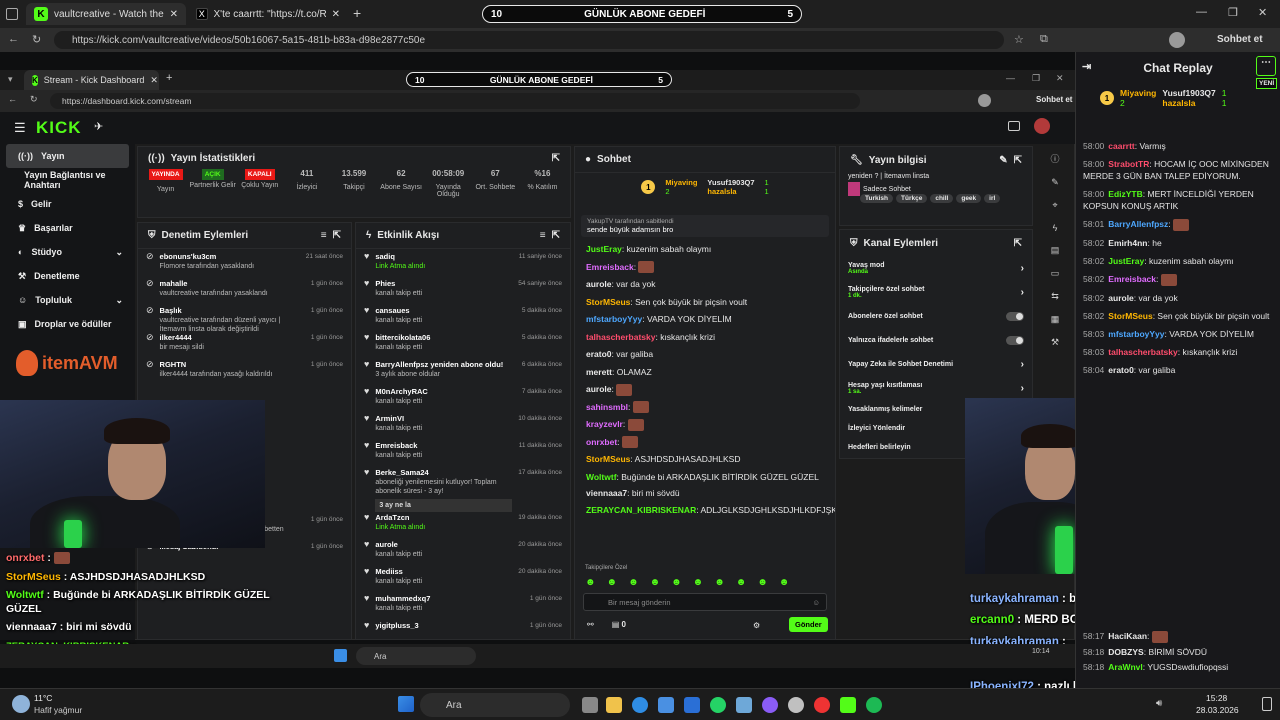 This screenshot has width=1280, height=720. What do you see at coordinates (614, 705) in the screenshot?
I see `file-explorer-icon` at bounding box center [614, 705].